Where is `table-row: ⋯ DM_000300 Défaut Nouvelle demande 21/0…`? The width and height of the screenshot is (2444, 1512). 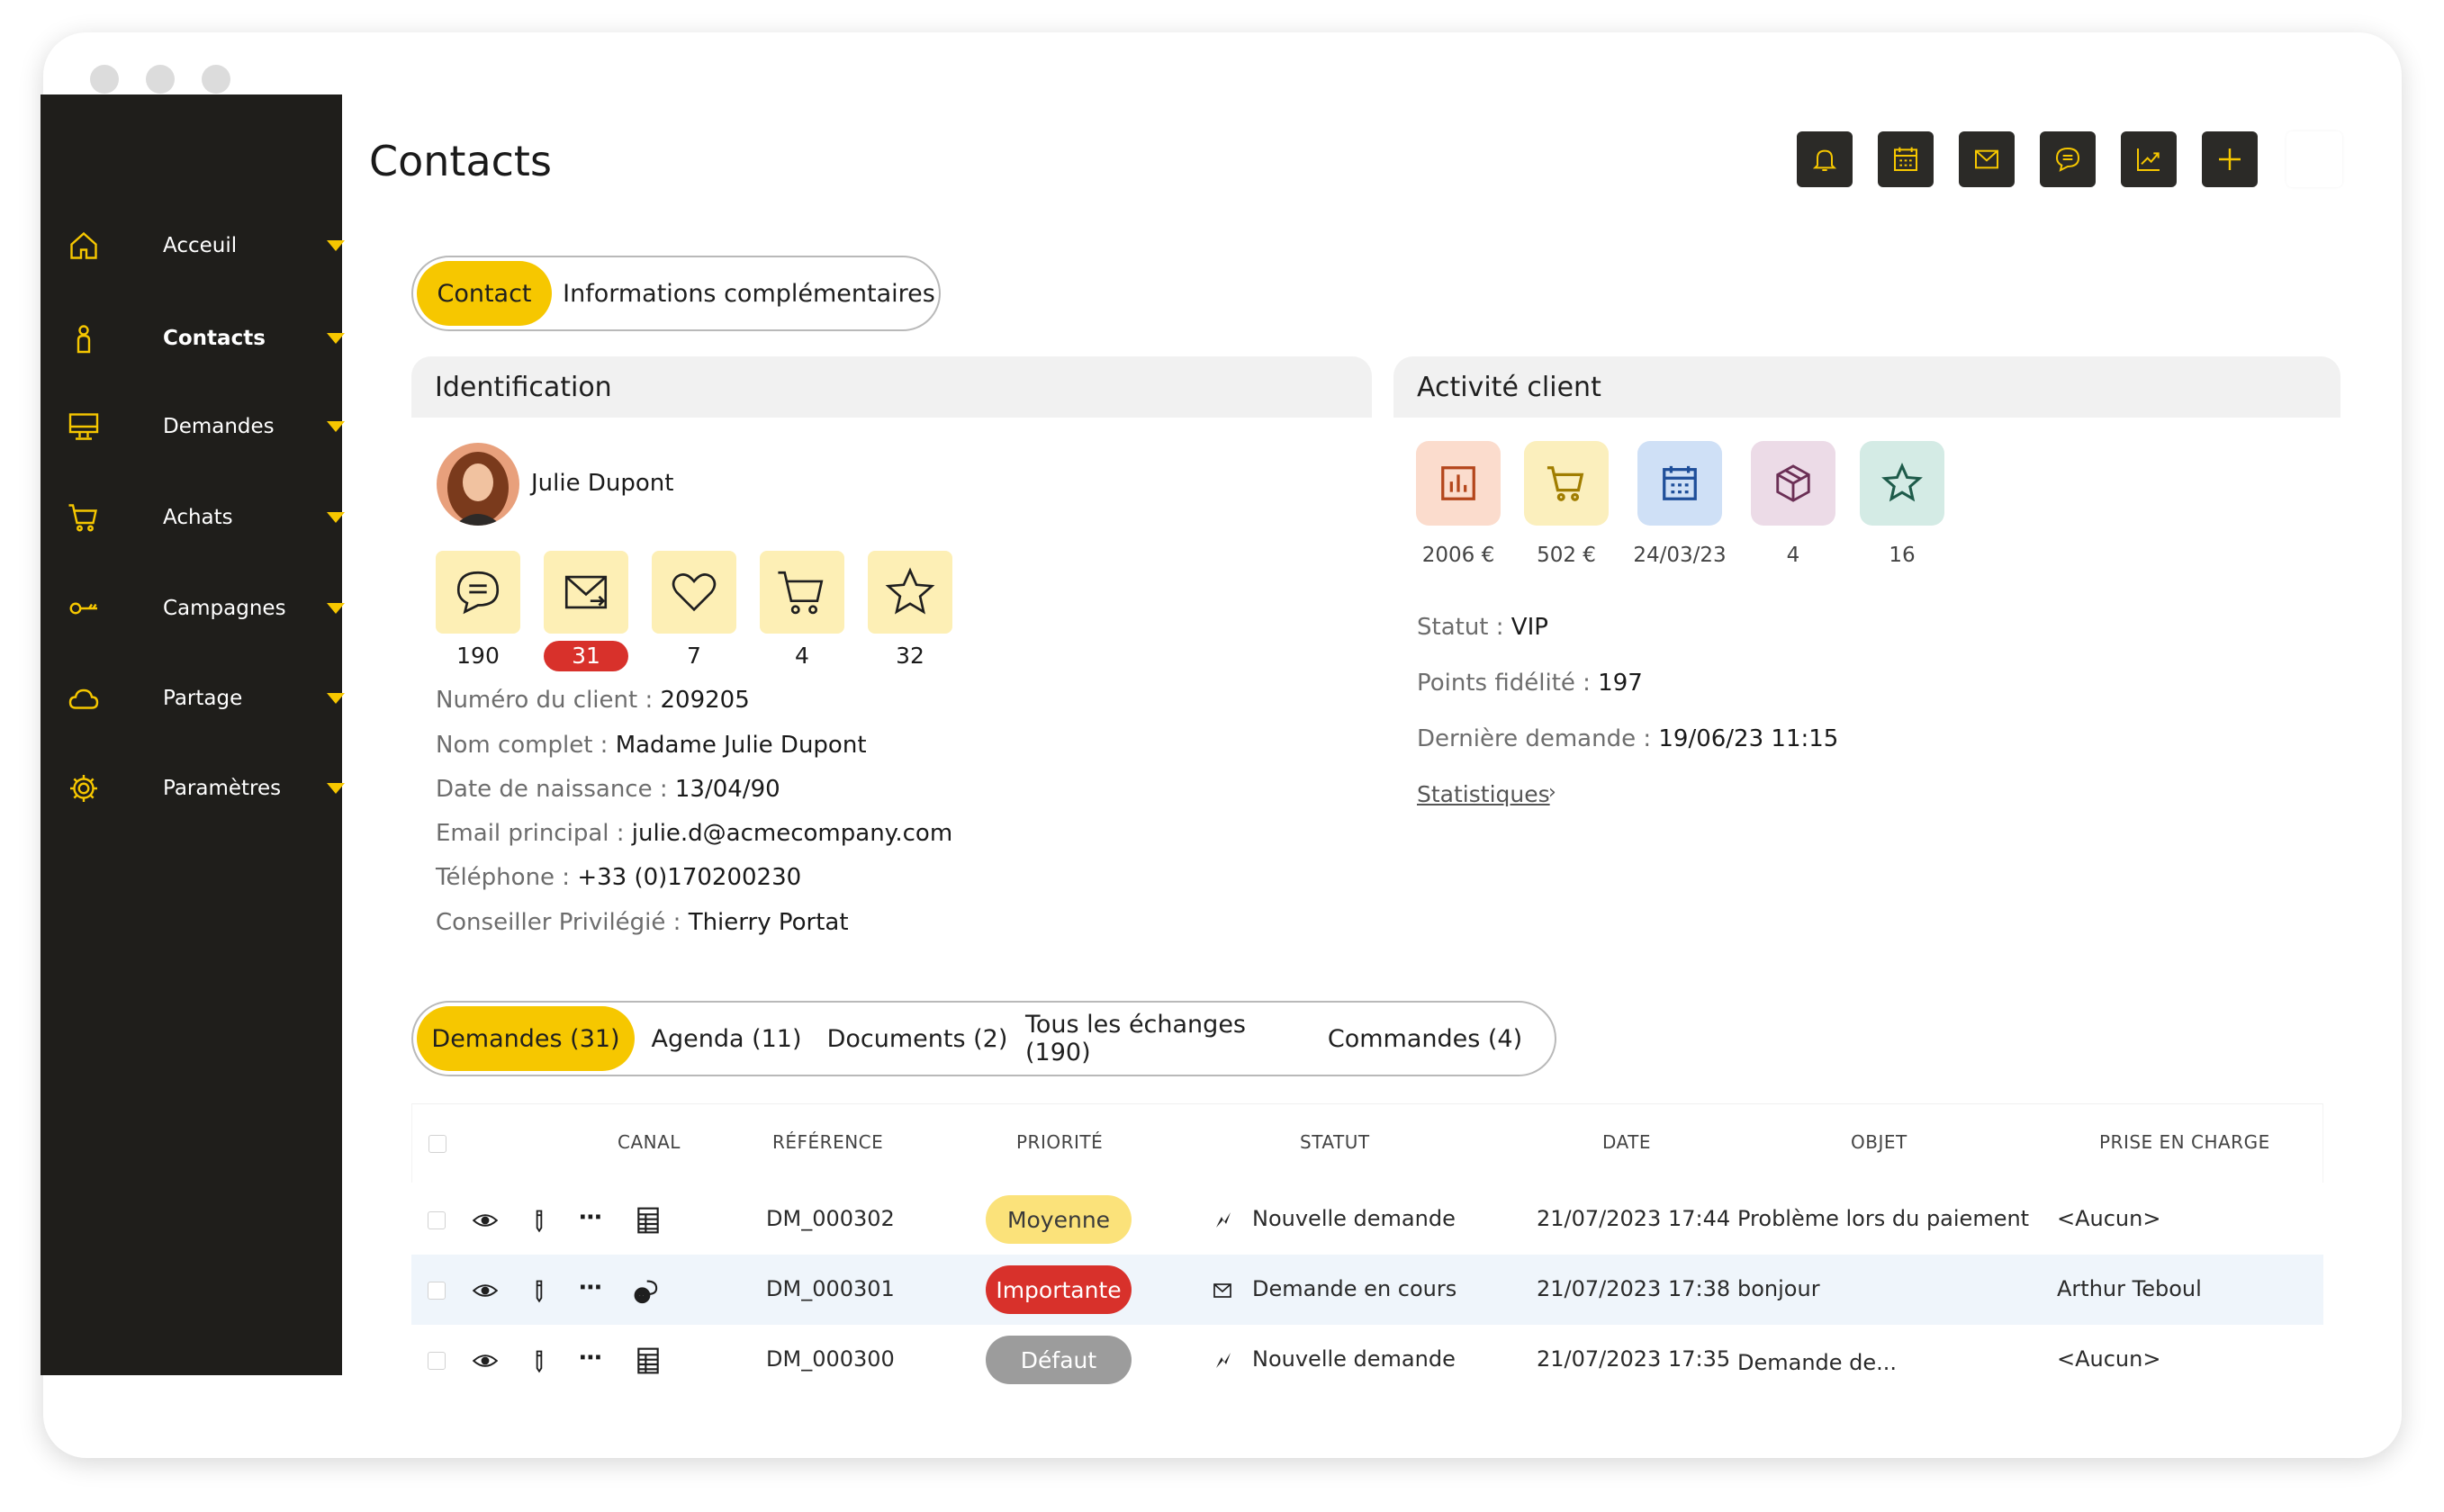
table-row: ⋯ DM_000300 Défaut Nouvelle demande 21/0… is located at coordinates (1367, 1360).